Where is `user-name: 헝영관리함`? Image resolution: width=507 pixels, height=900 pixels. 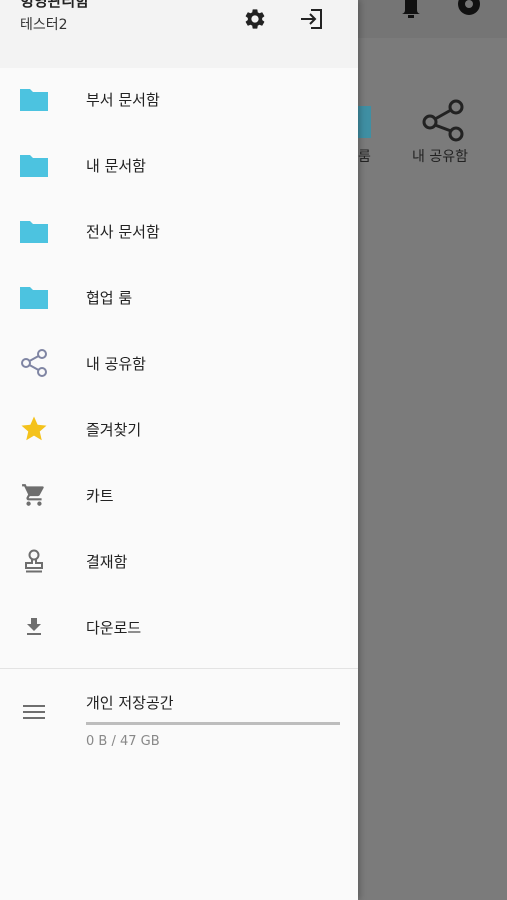
user-name: 헝영관리함 is located at coordinates (55, 5).